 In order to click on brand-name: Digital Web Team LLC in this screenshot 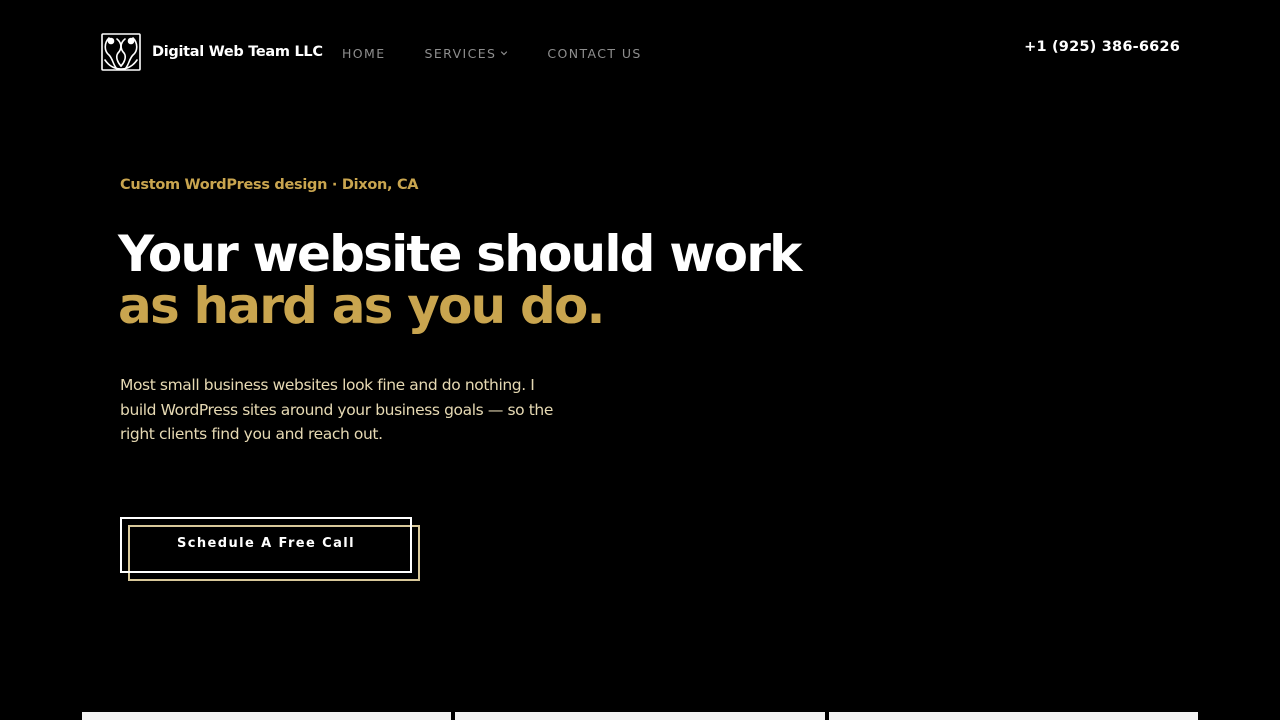, I will do `click(237, 52)`.